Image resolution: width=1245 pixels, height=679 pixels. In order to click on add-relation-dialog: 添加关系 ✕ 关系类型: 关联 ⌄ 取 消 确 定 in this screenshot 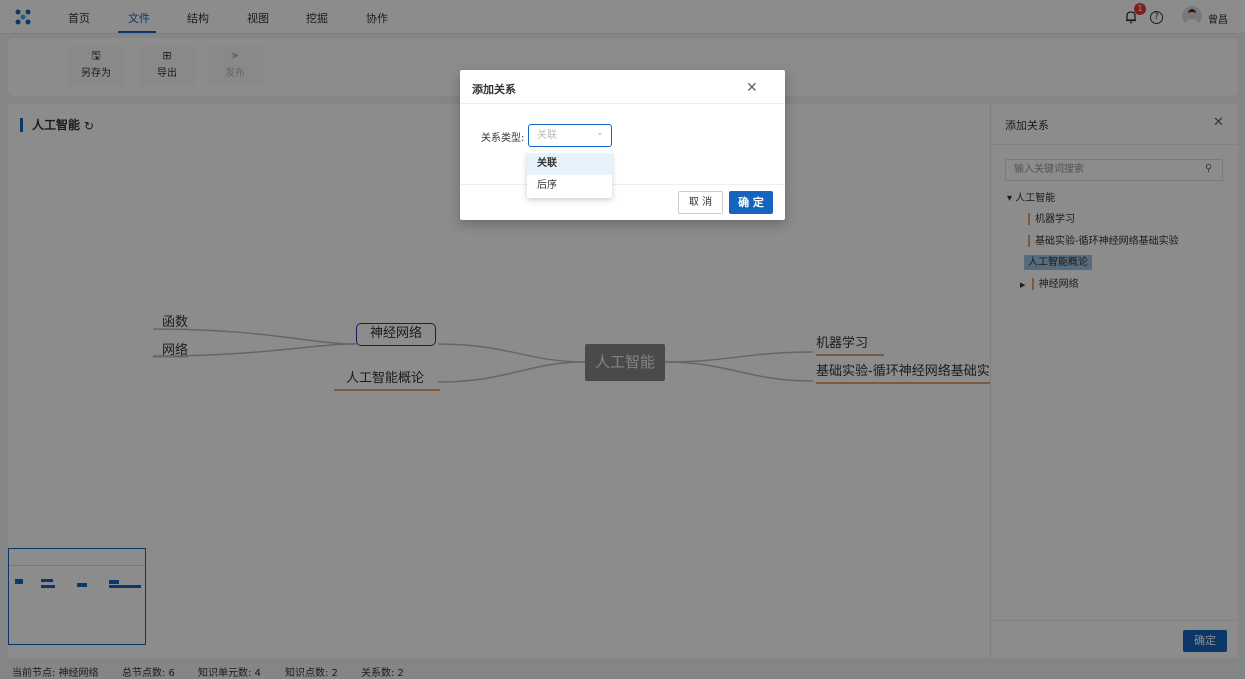, I will do `click(622, 145)`.